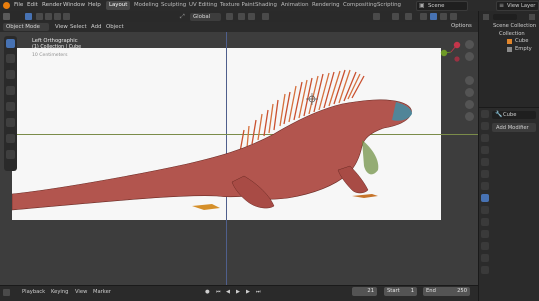 This screenshot has height=301, width=539. What do you see at coordinates (238, 292) in the screenshot?
I see `play-icon: ▶` at bounding box center [238, 292].